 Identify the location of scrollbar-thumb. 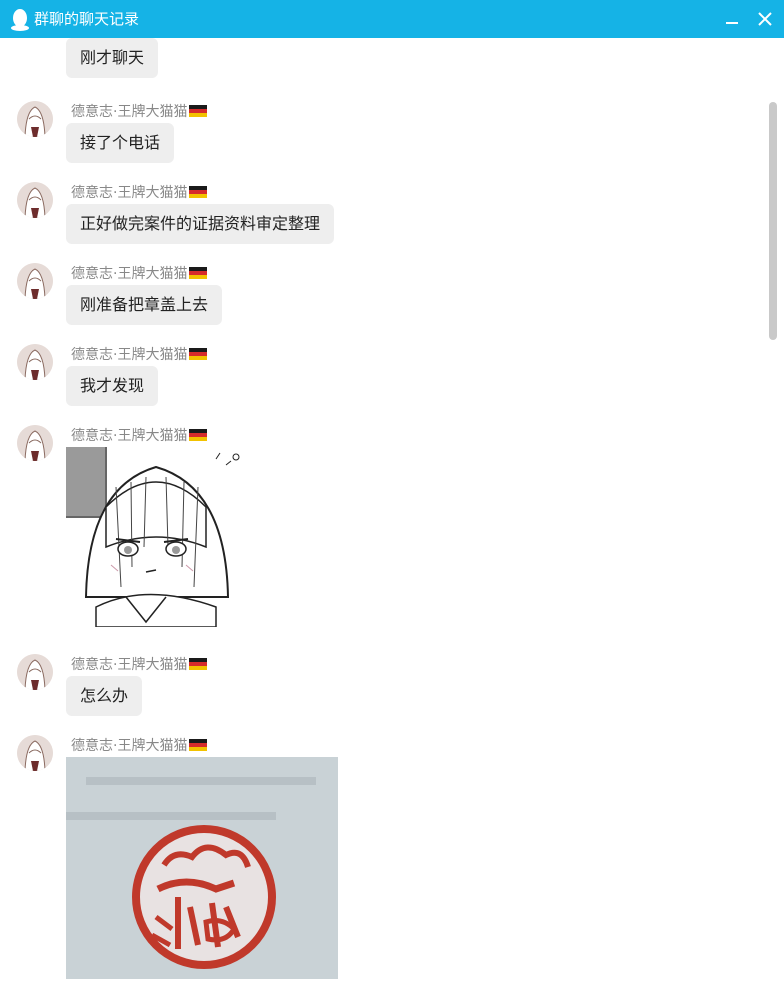
(773, 221).